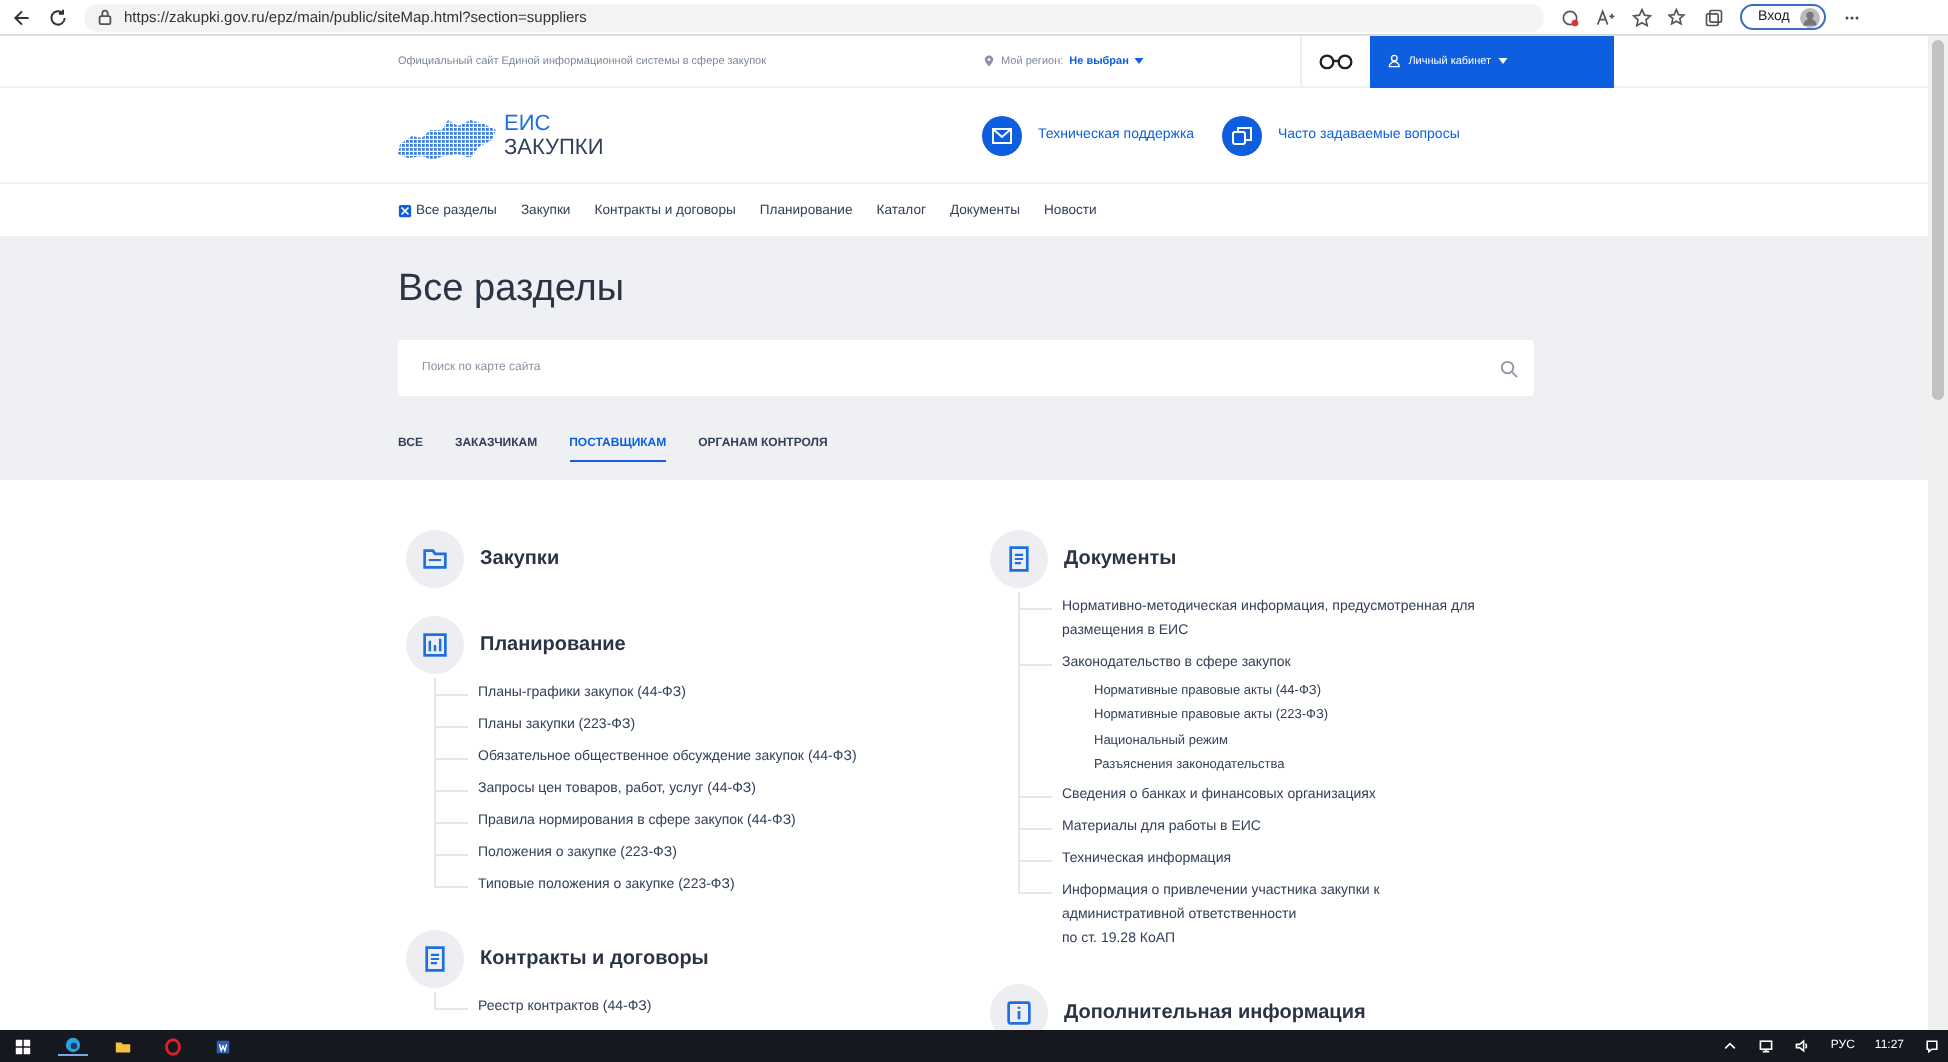  What do you see at coordinates (1714, 17) in the screenshot?
I see `collections-icon` at bounding box center [1714, 17].